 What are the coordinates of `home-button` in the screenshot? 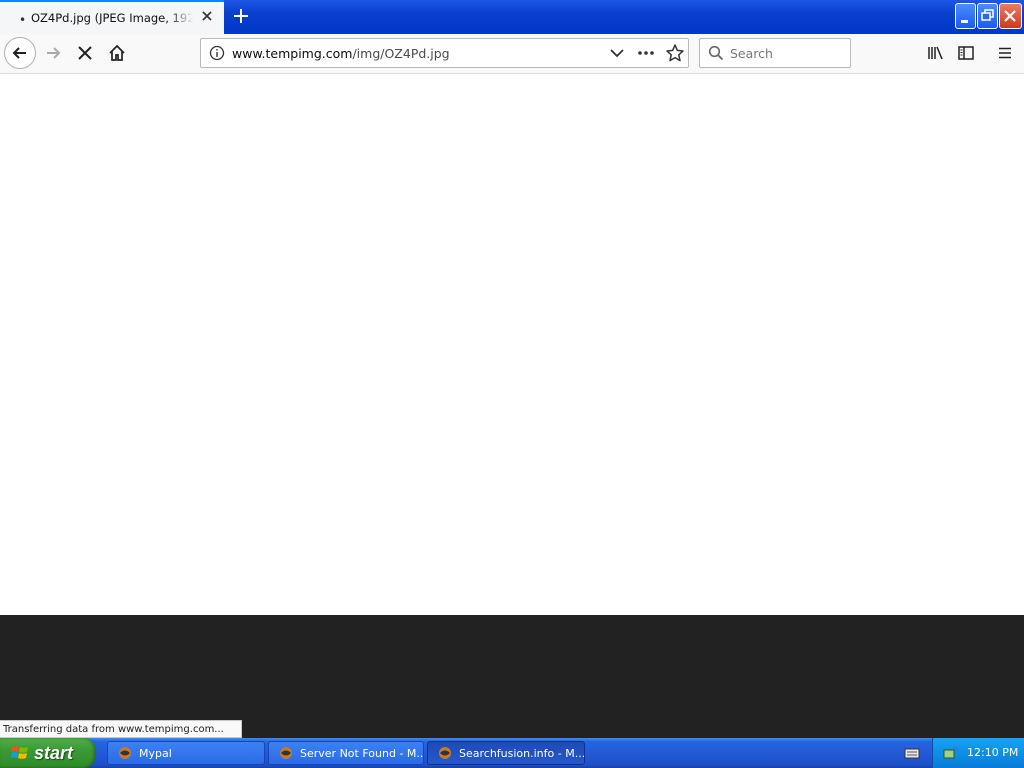 It's located at (117, 53).